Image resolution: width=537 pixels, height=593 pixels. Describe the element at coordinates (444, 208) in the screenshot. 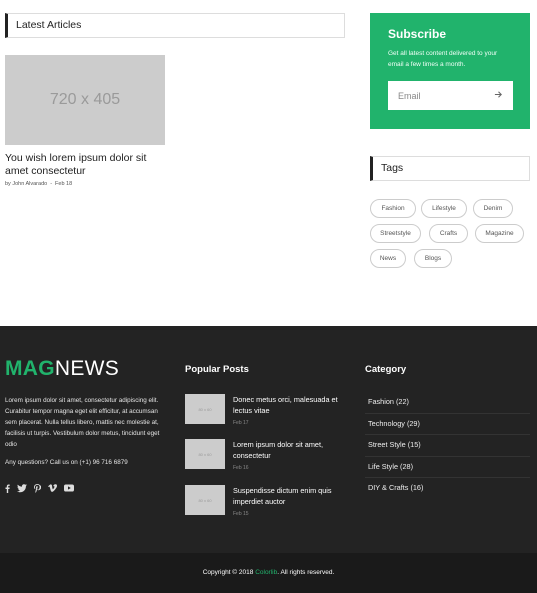

I see `tag-lifestyle: Lifestyle` at that location.